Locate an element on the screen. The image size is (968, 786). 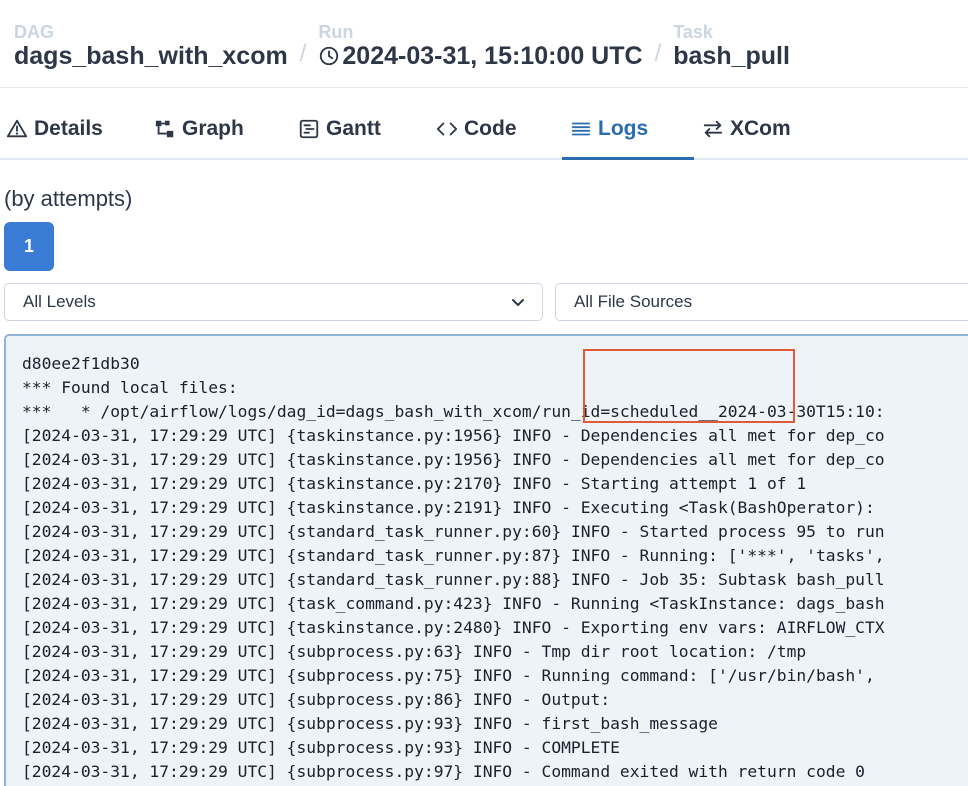
breadcrumb-run-value-wrap: 2024-03-31, 15:10:00 UTC is located at coordinates (480, 56).